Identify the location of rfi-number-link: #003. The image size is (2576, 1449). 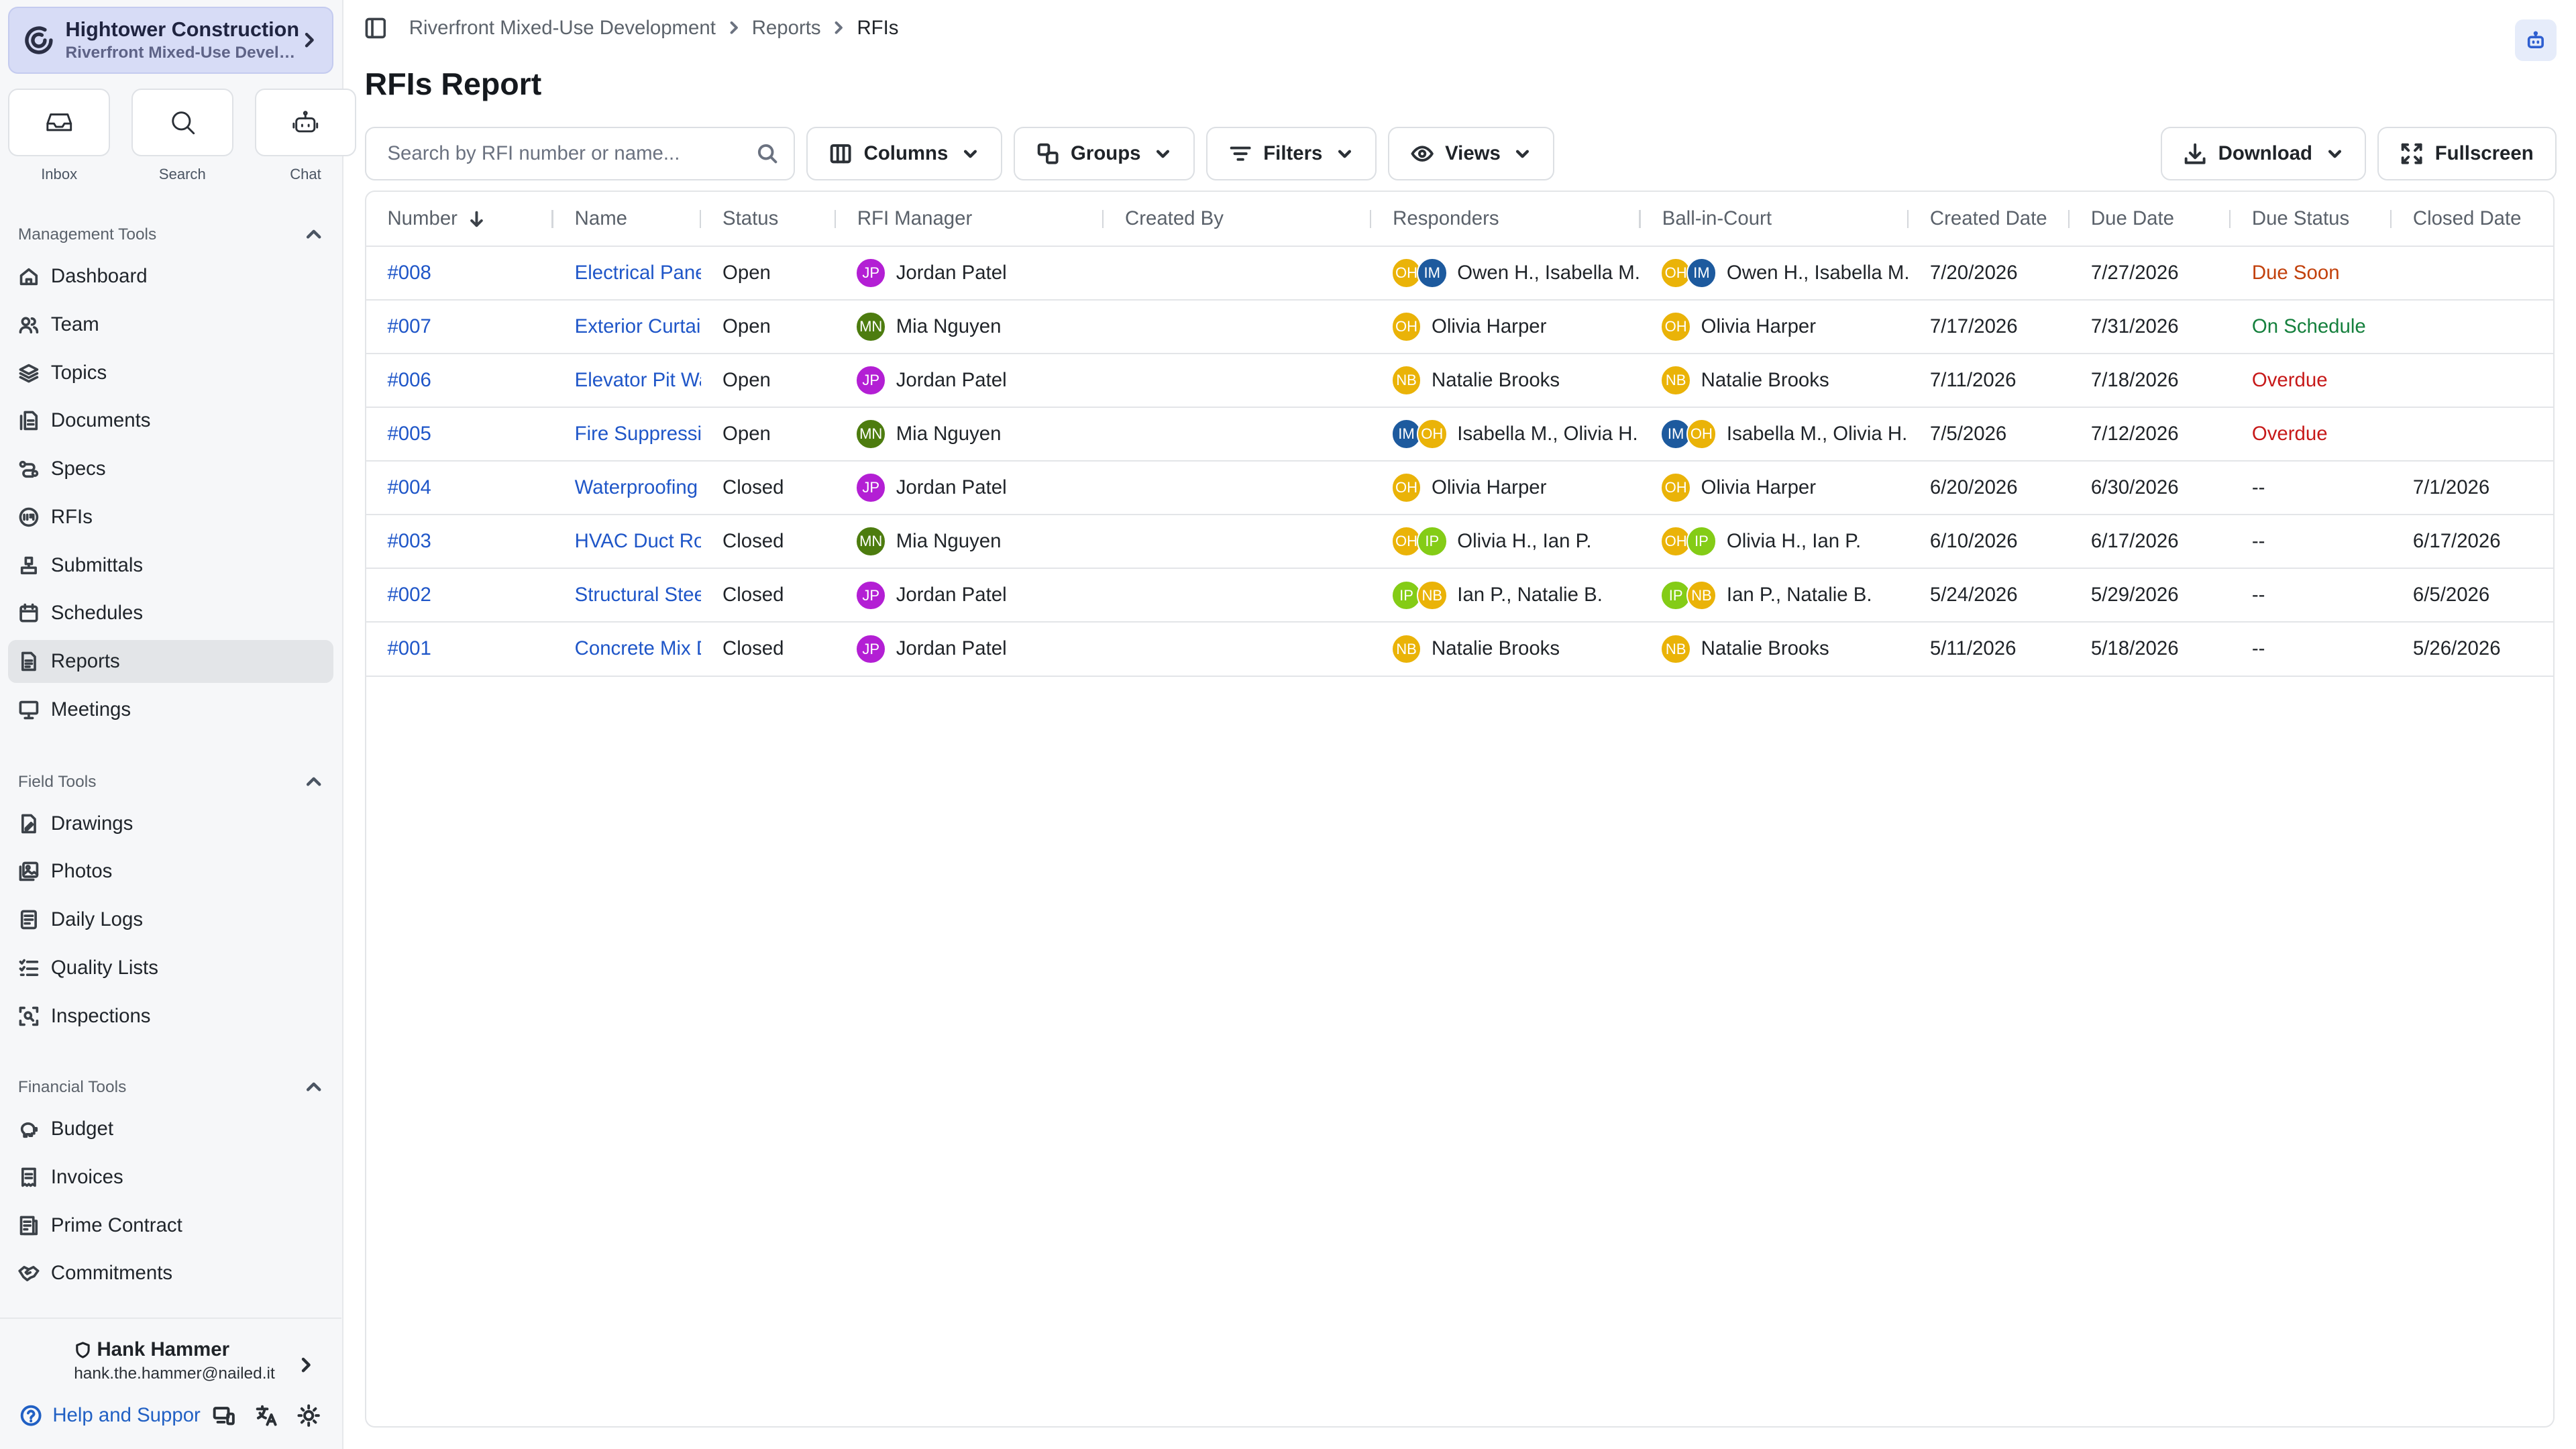
(459, 542).